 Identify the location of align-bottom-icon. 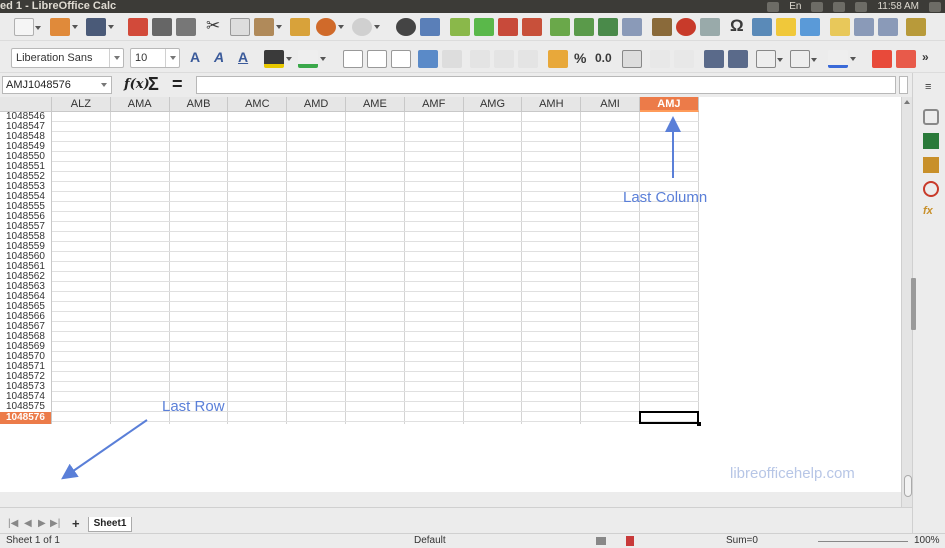
(528, 59).